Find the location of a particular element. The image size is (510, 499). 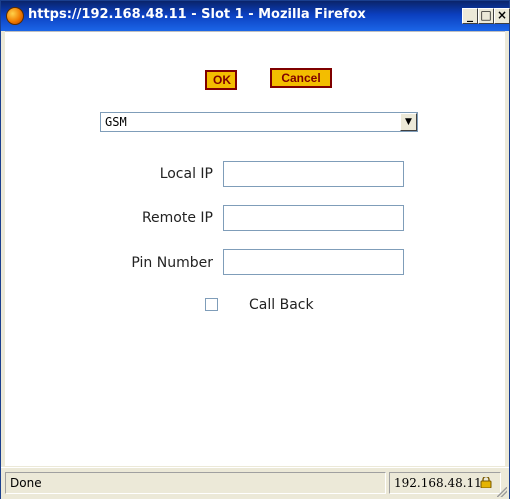

pin-number-label: Pin Number is located at coordinates (172, 263).